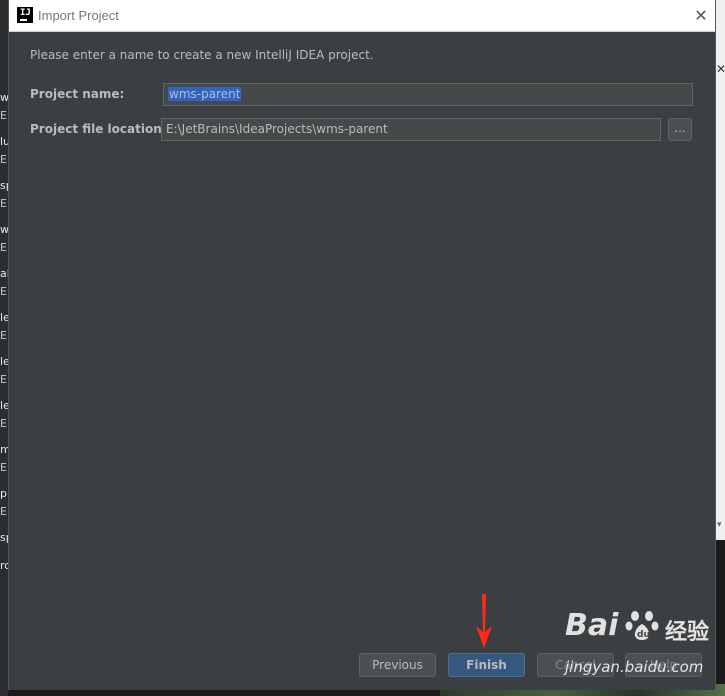  I want to click on project-name-value: wms-parent, so click(205, 94).